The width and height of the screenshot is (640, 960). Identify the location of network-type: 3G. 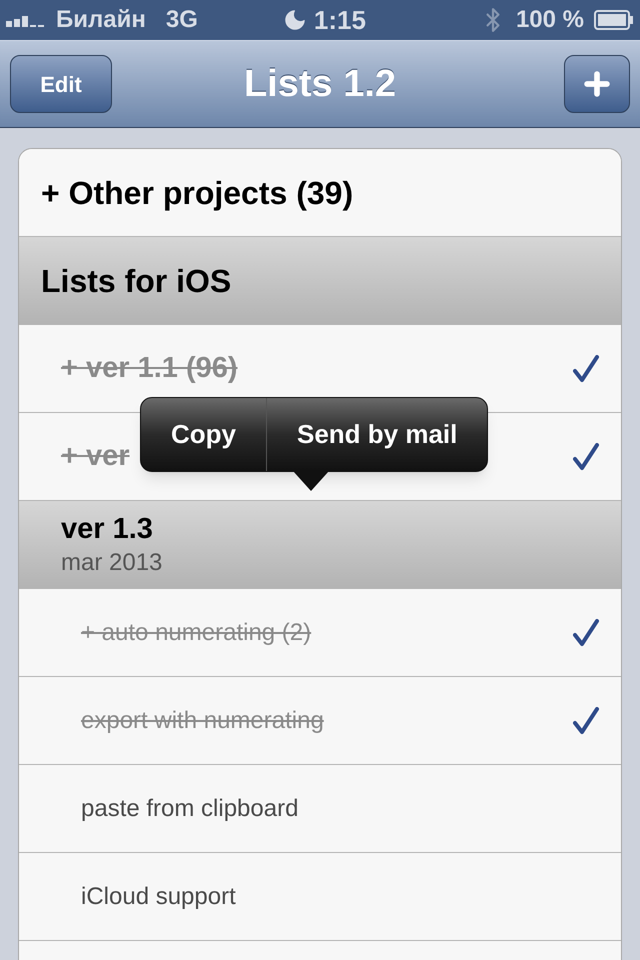
(182, 20).